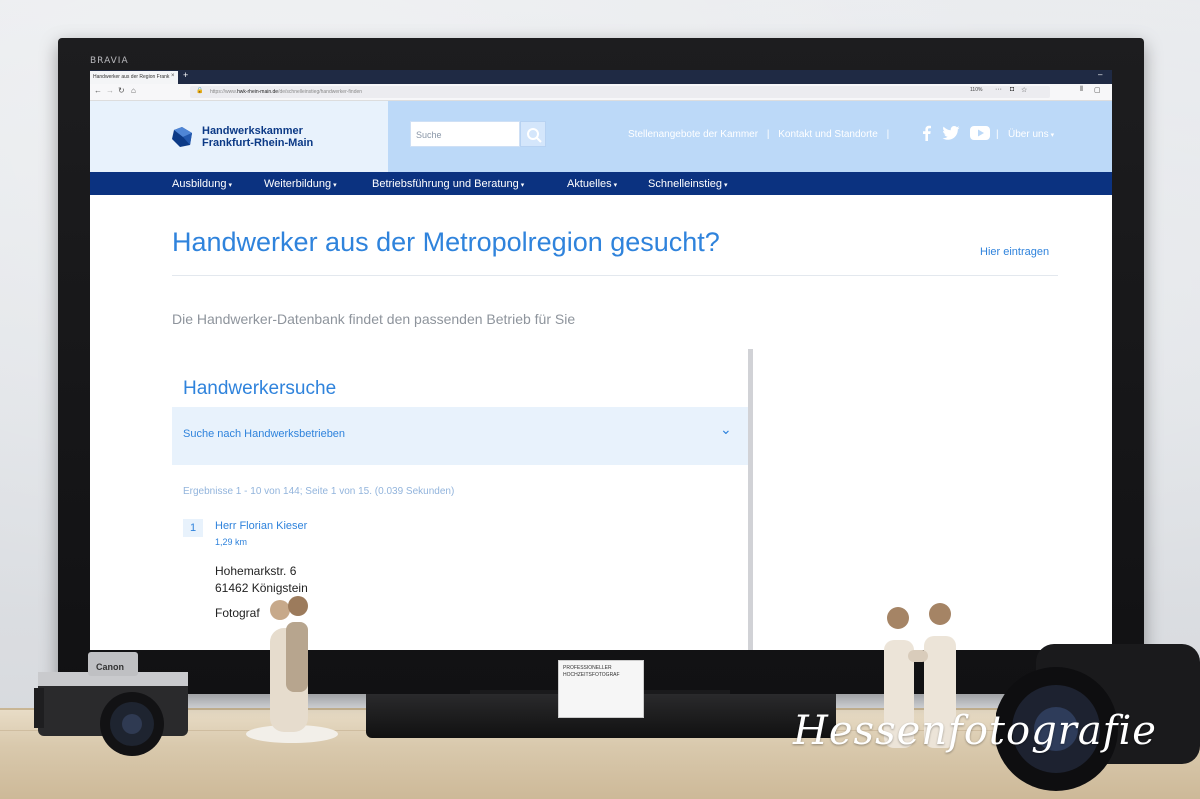  Describe the element at coordinates (261, 526) in the screenshot. I see `result-name-link: Herr Florian Kieser` at that location.